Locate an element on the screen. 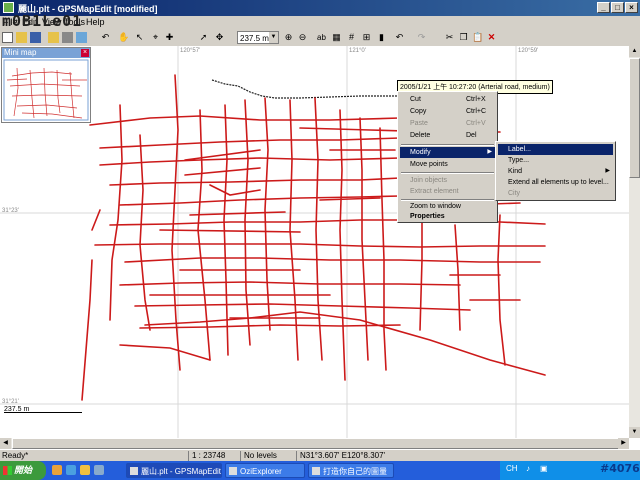  print-icon is located at coordinates (67, 37).